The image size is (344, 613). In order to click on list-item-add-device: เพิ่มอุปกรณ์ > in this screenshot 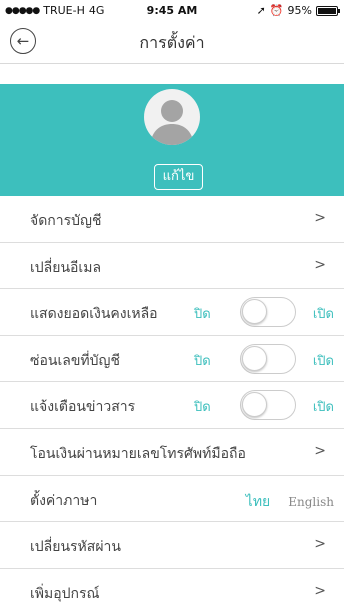, I will do `click(172, 591)`.